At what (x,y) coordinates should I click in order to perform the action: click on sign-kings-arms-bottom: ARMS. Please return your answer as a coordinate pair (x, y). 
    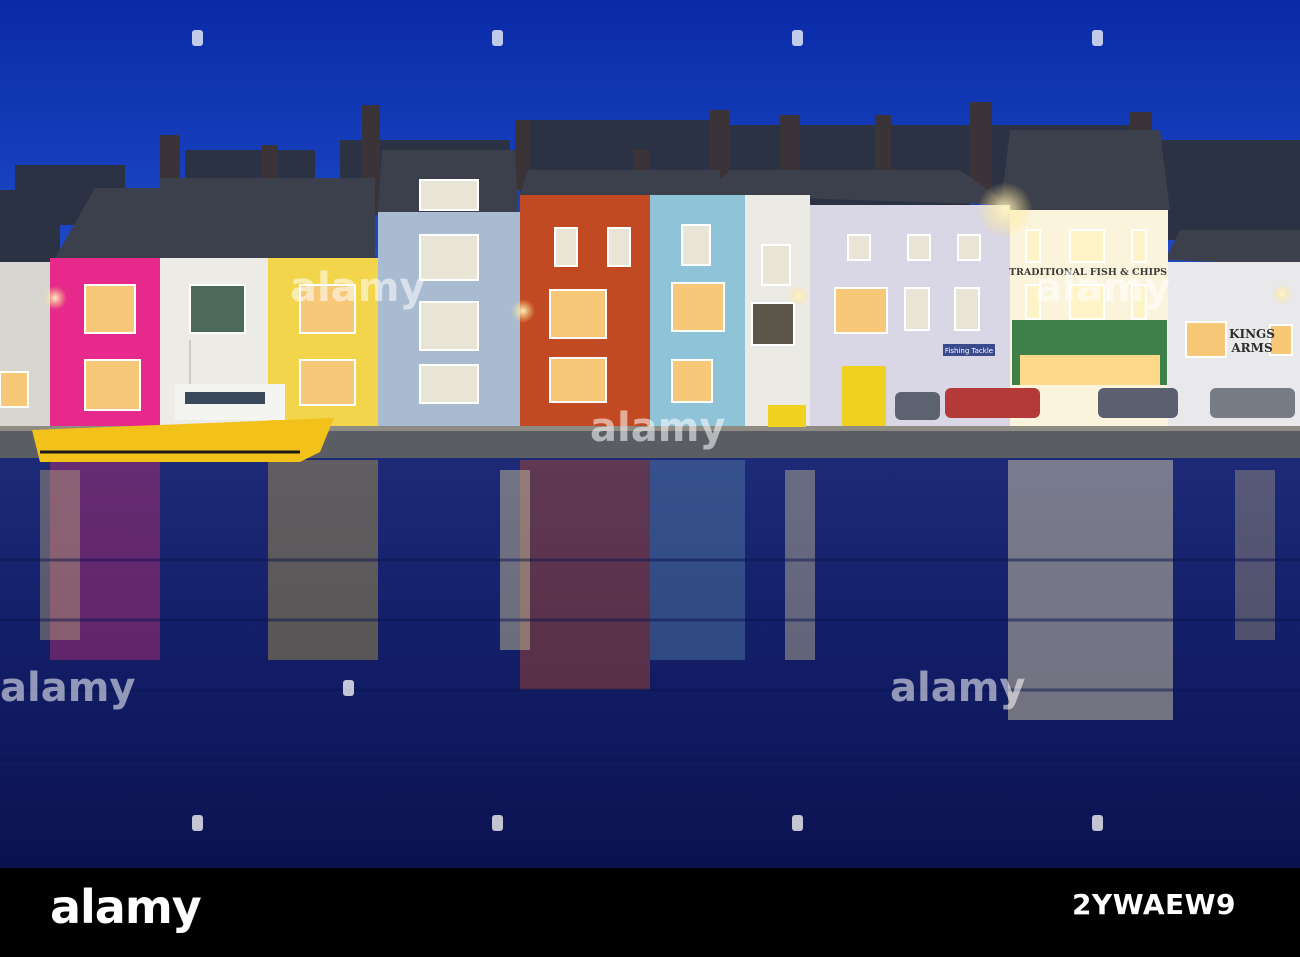
    Looking at the image, I should click on (1251, 348).